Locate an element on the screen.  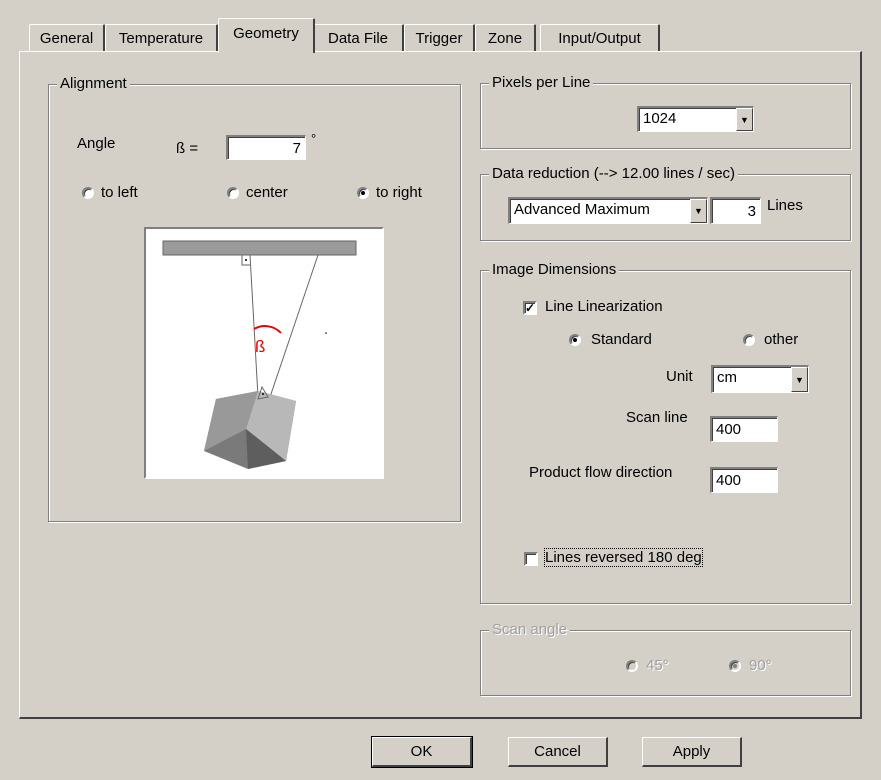
other-label: other is located at coordinates (781, 339).